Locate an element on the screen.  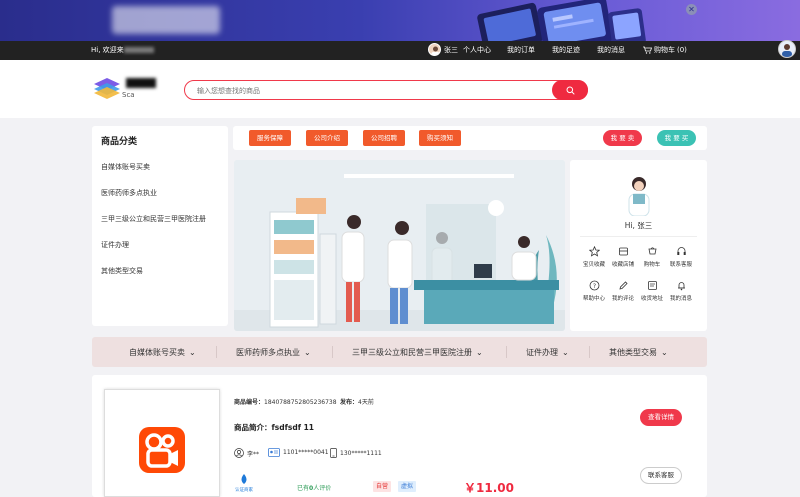
bell-icon is located at coordinates (681, 286).